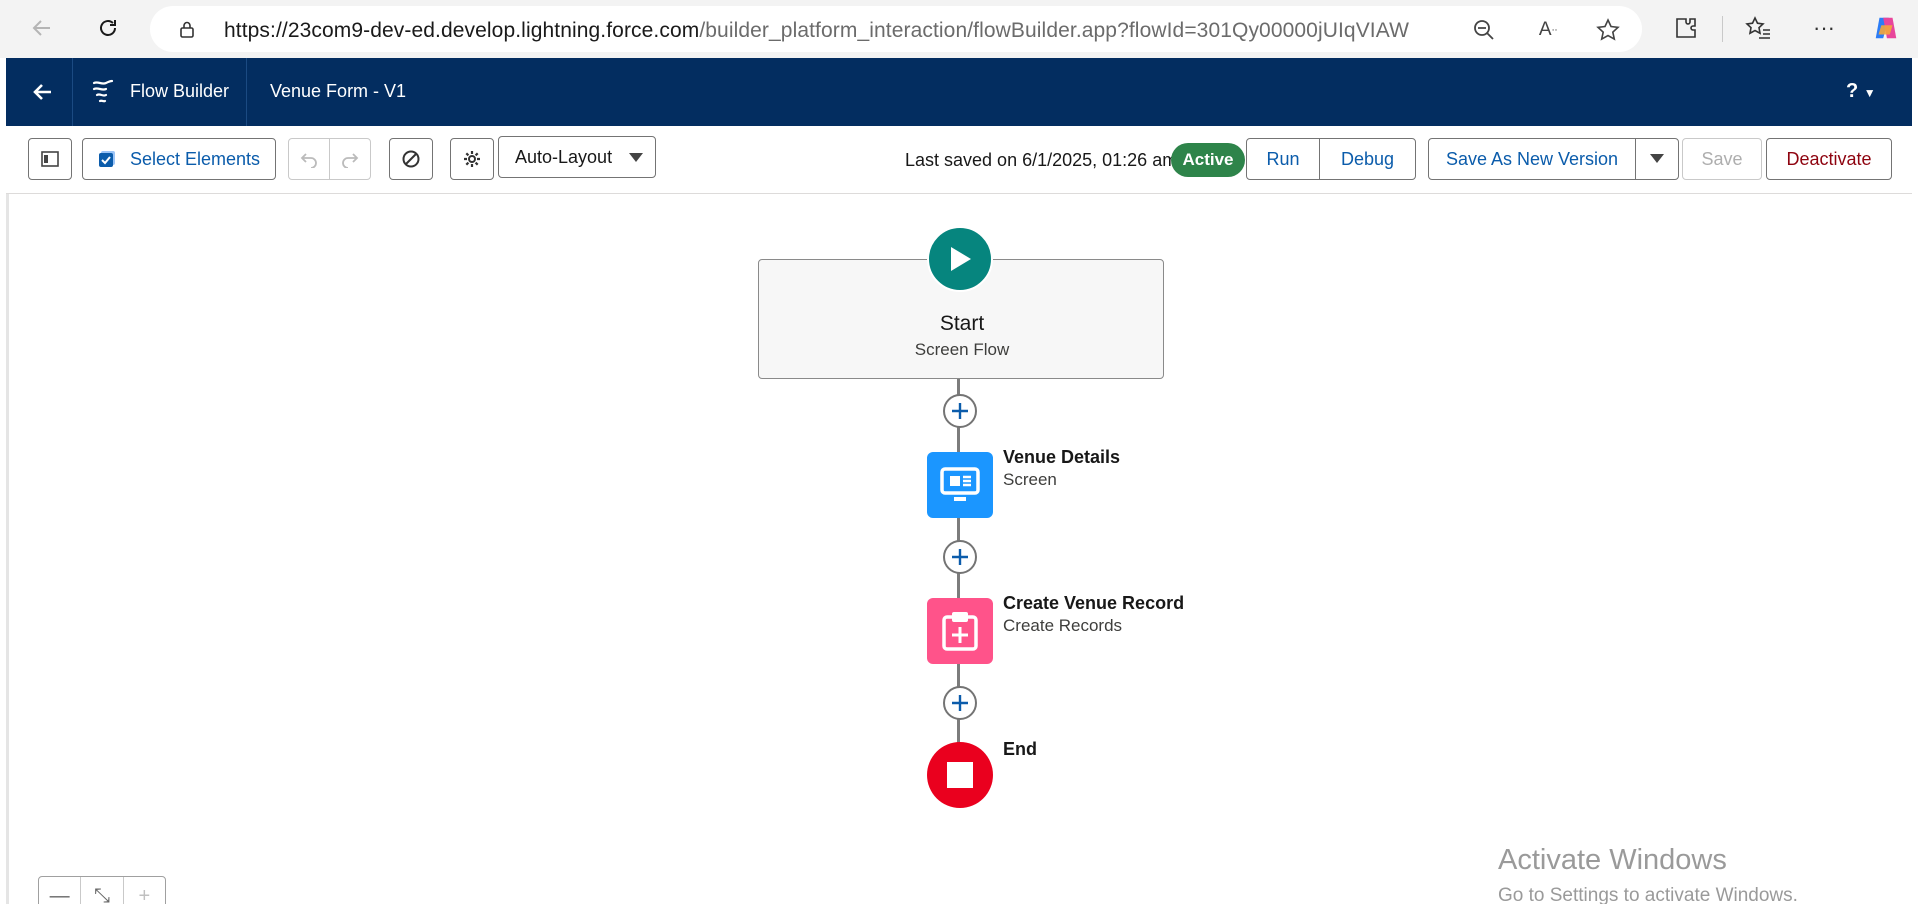 The width and height of the screenshot is (1918, 904). Describe the element at coordinates (960, 775) in the screenshot. I see `end-icon` at that location.